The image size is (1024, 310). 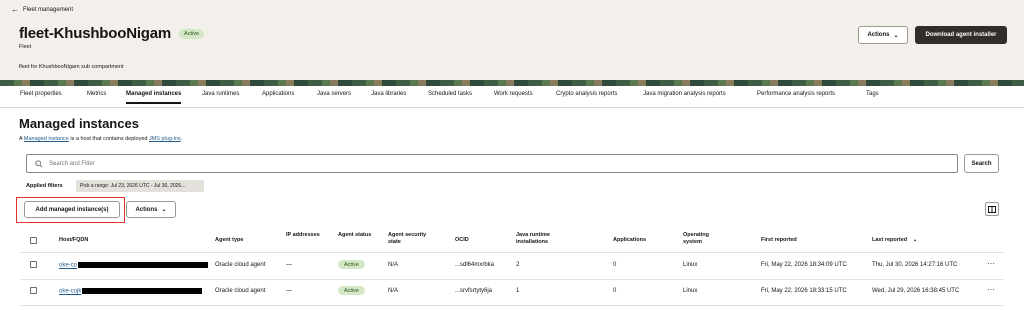 I want to click on first-reported: Fri, May 22, 2026 18:34:09 UTC, so click(x=804, y=265).